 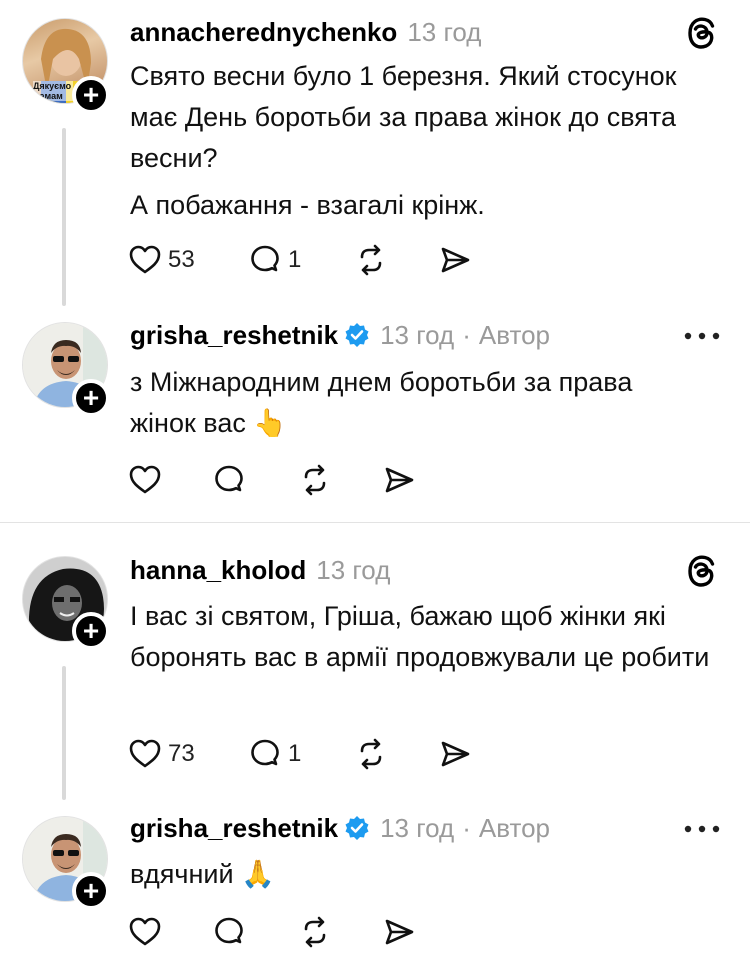 What do you see at coordinates (161, 260) in the screenshot?
I see `like-button: 53` at bounding box center [161, 260].